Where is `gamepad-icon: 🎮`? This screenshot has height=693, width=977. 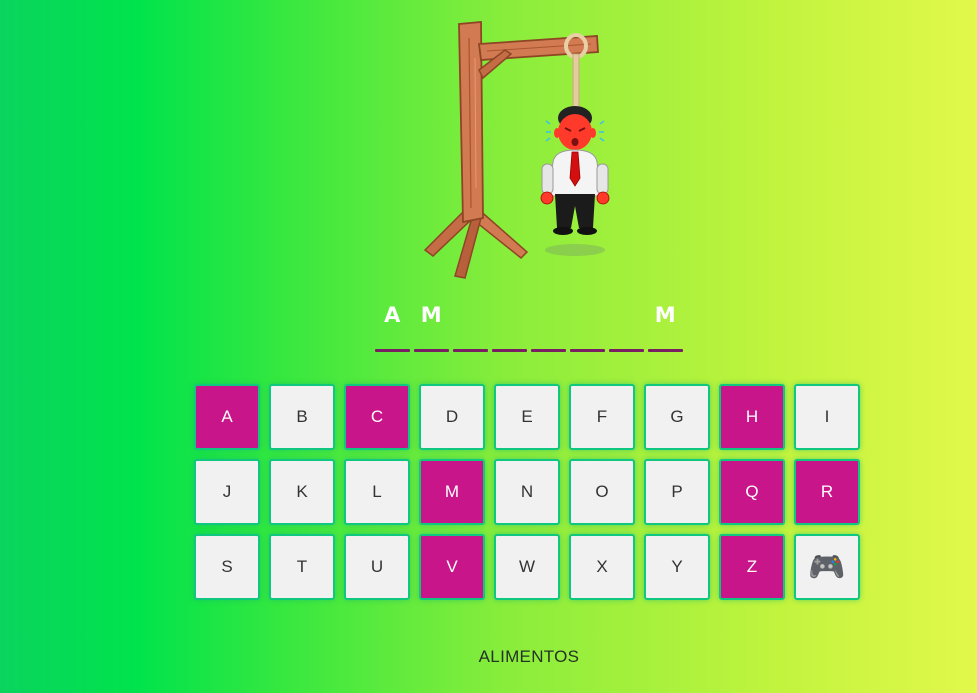 gamepad-icon: 🎮 is located at coordinates (827, 567).